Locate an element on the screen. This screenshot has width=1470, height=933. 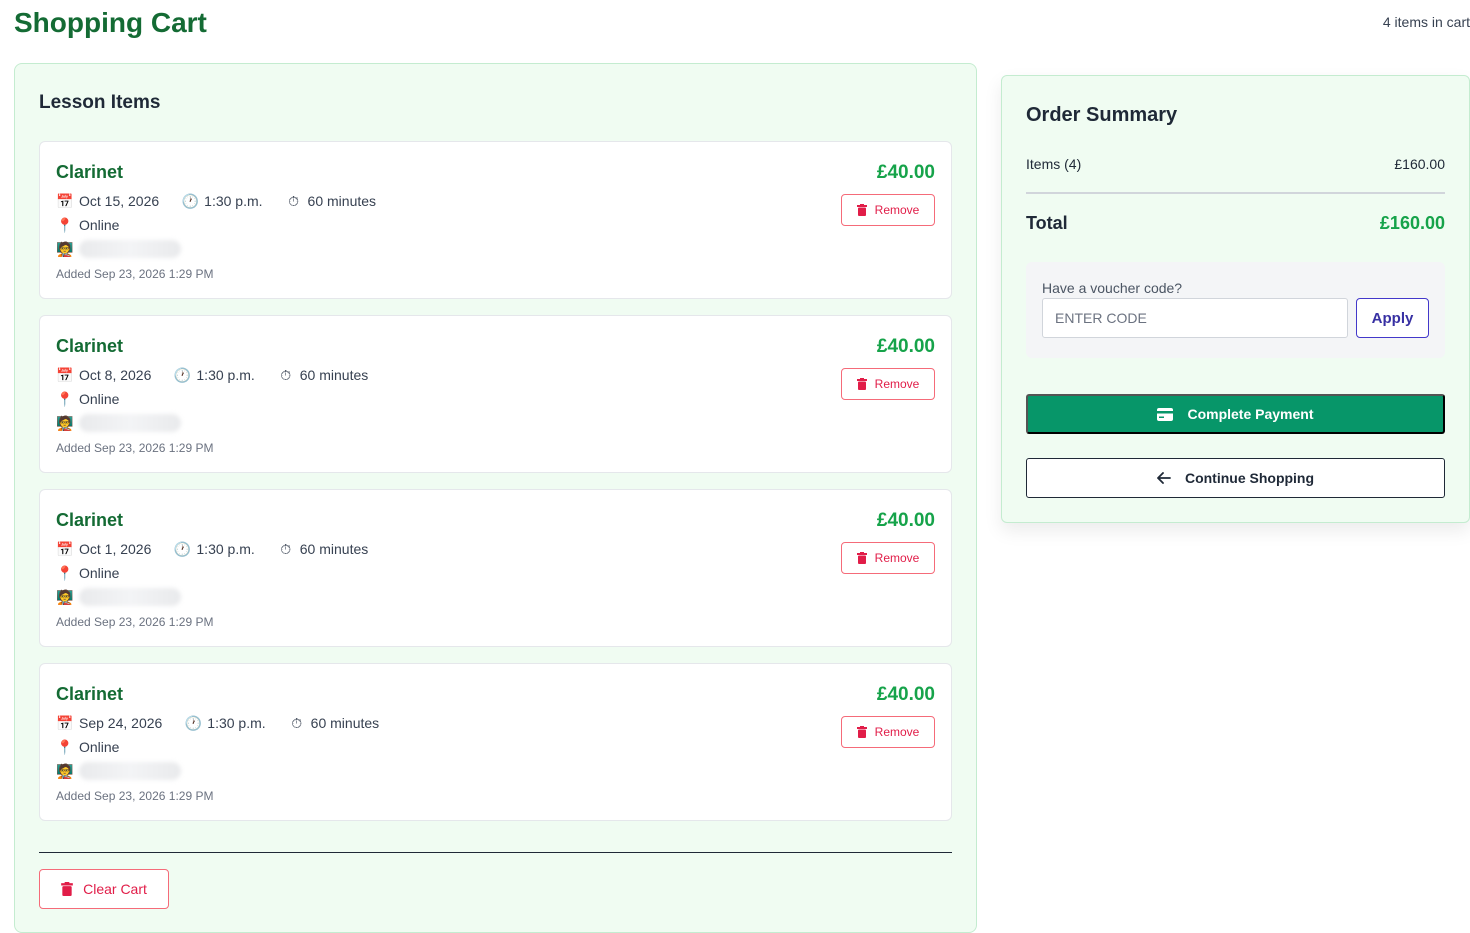
clear-cart-button: Clear Cart is located at coordinates (104, 889).